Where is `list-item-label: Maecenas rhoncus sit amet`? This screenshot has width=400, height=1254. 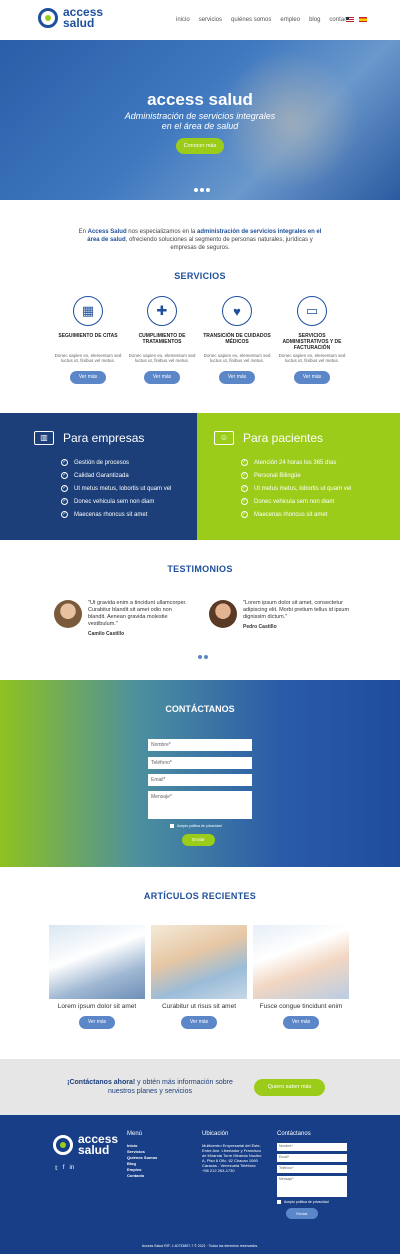
list-item-label: Maecenas rhoncus sit amet is located at coordinates (291, 514).